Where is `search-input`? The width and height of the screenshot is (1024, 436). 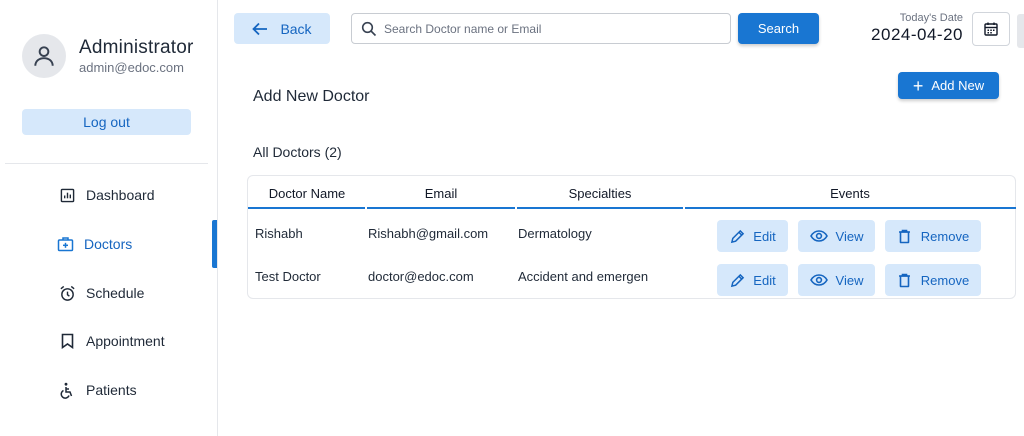 search-input is located at coordinates (549, 28).